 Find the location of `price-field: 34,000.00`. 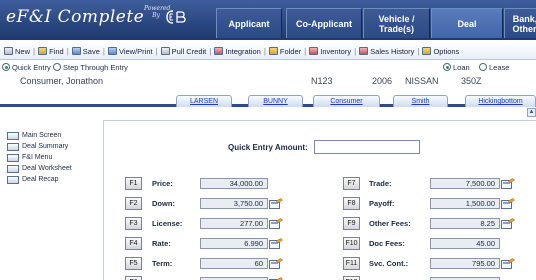

price-field: 34,000.00 is located at coordinates (234, 183).